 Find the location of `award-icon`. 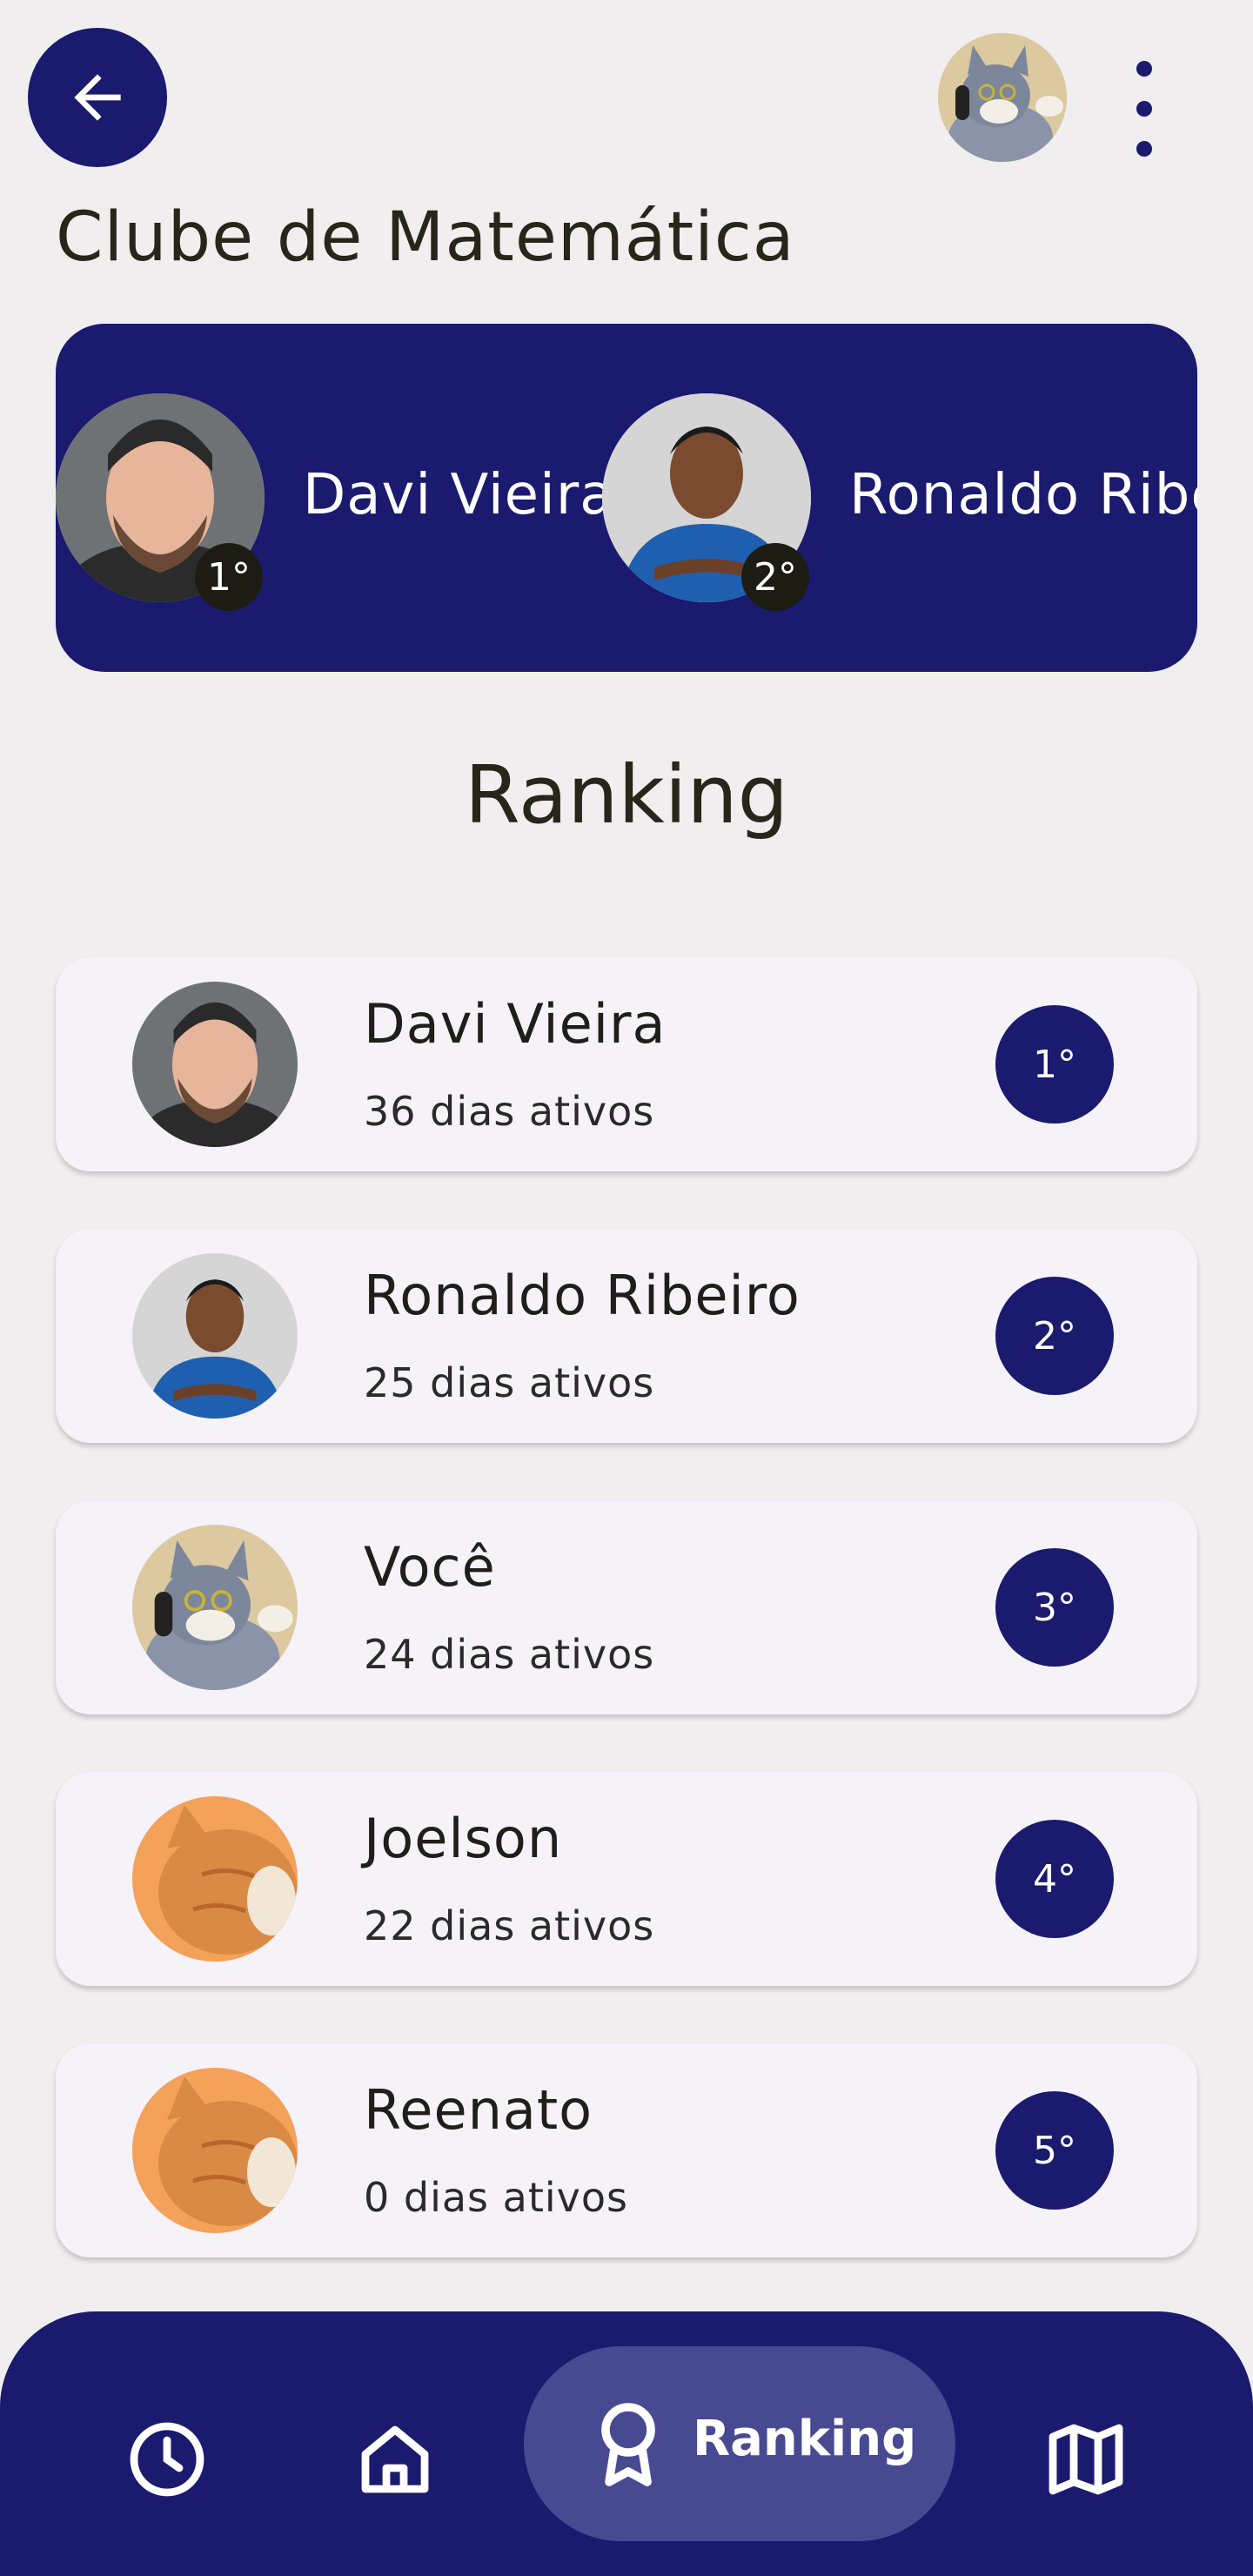

award-icon is located at coordinates (628, 2444).